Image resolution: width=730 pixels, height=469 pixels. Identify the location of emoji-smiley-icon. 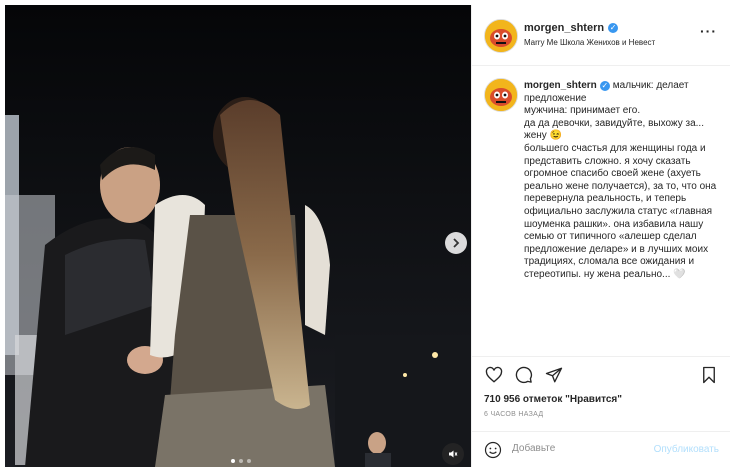
(493, 450).